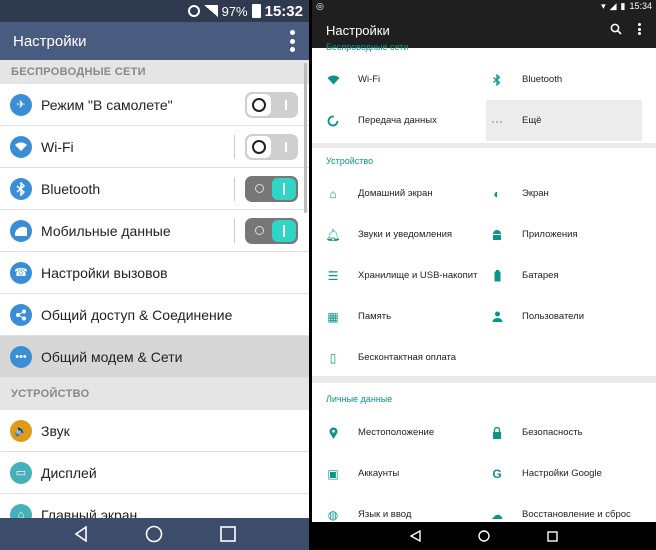 The image size is (656, 550). What do you see at coordinates (497, 514) in the screenshot?
I see `backup-icon: ☁` at bounding box center [497, 514].